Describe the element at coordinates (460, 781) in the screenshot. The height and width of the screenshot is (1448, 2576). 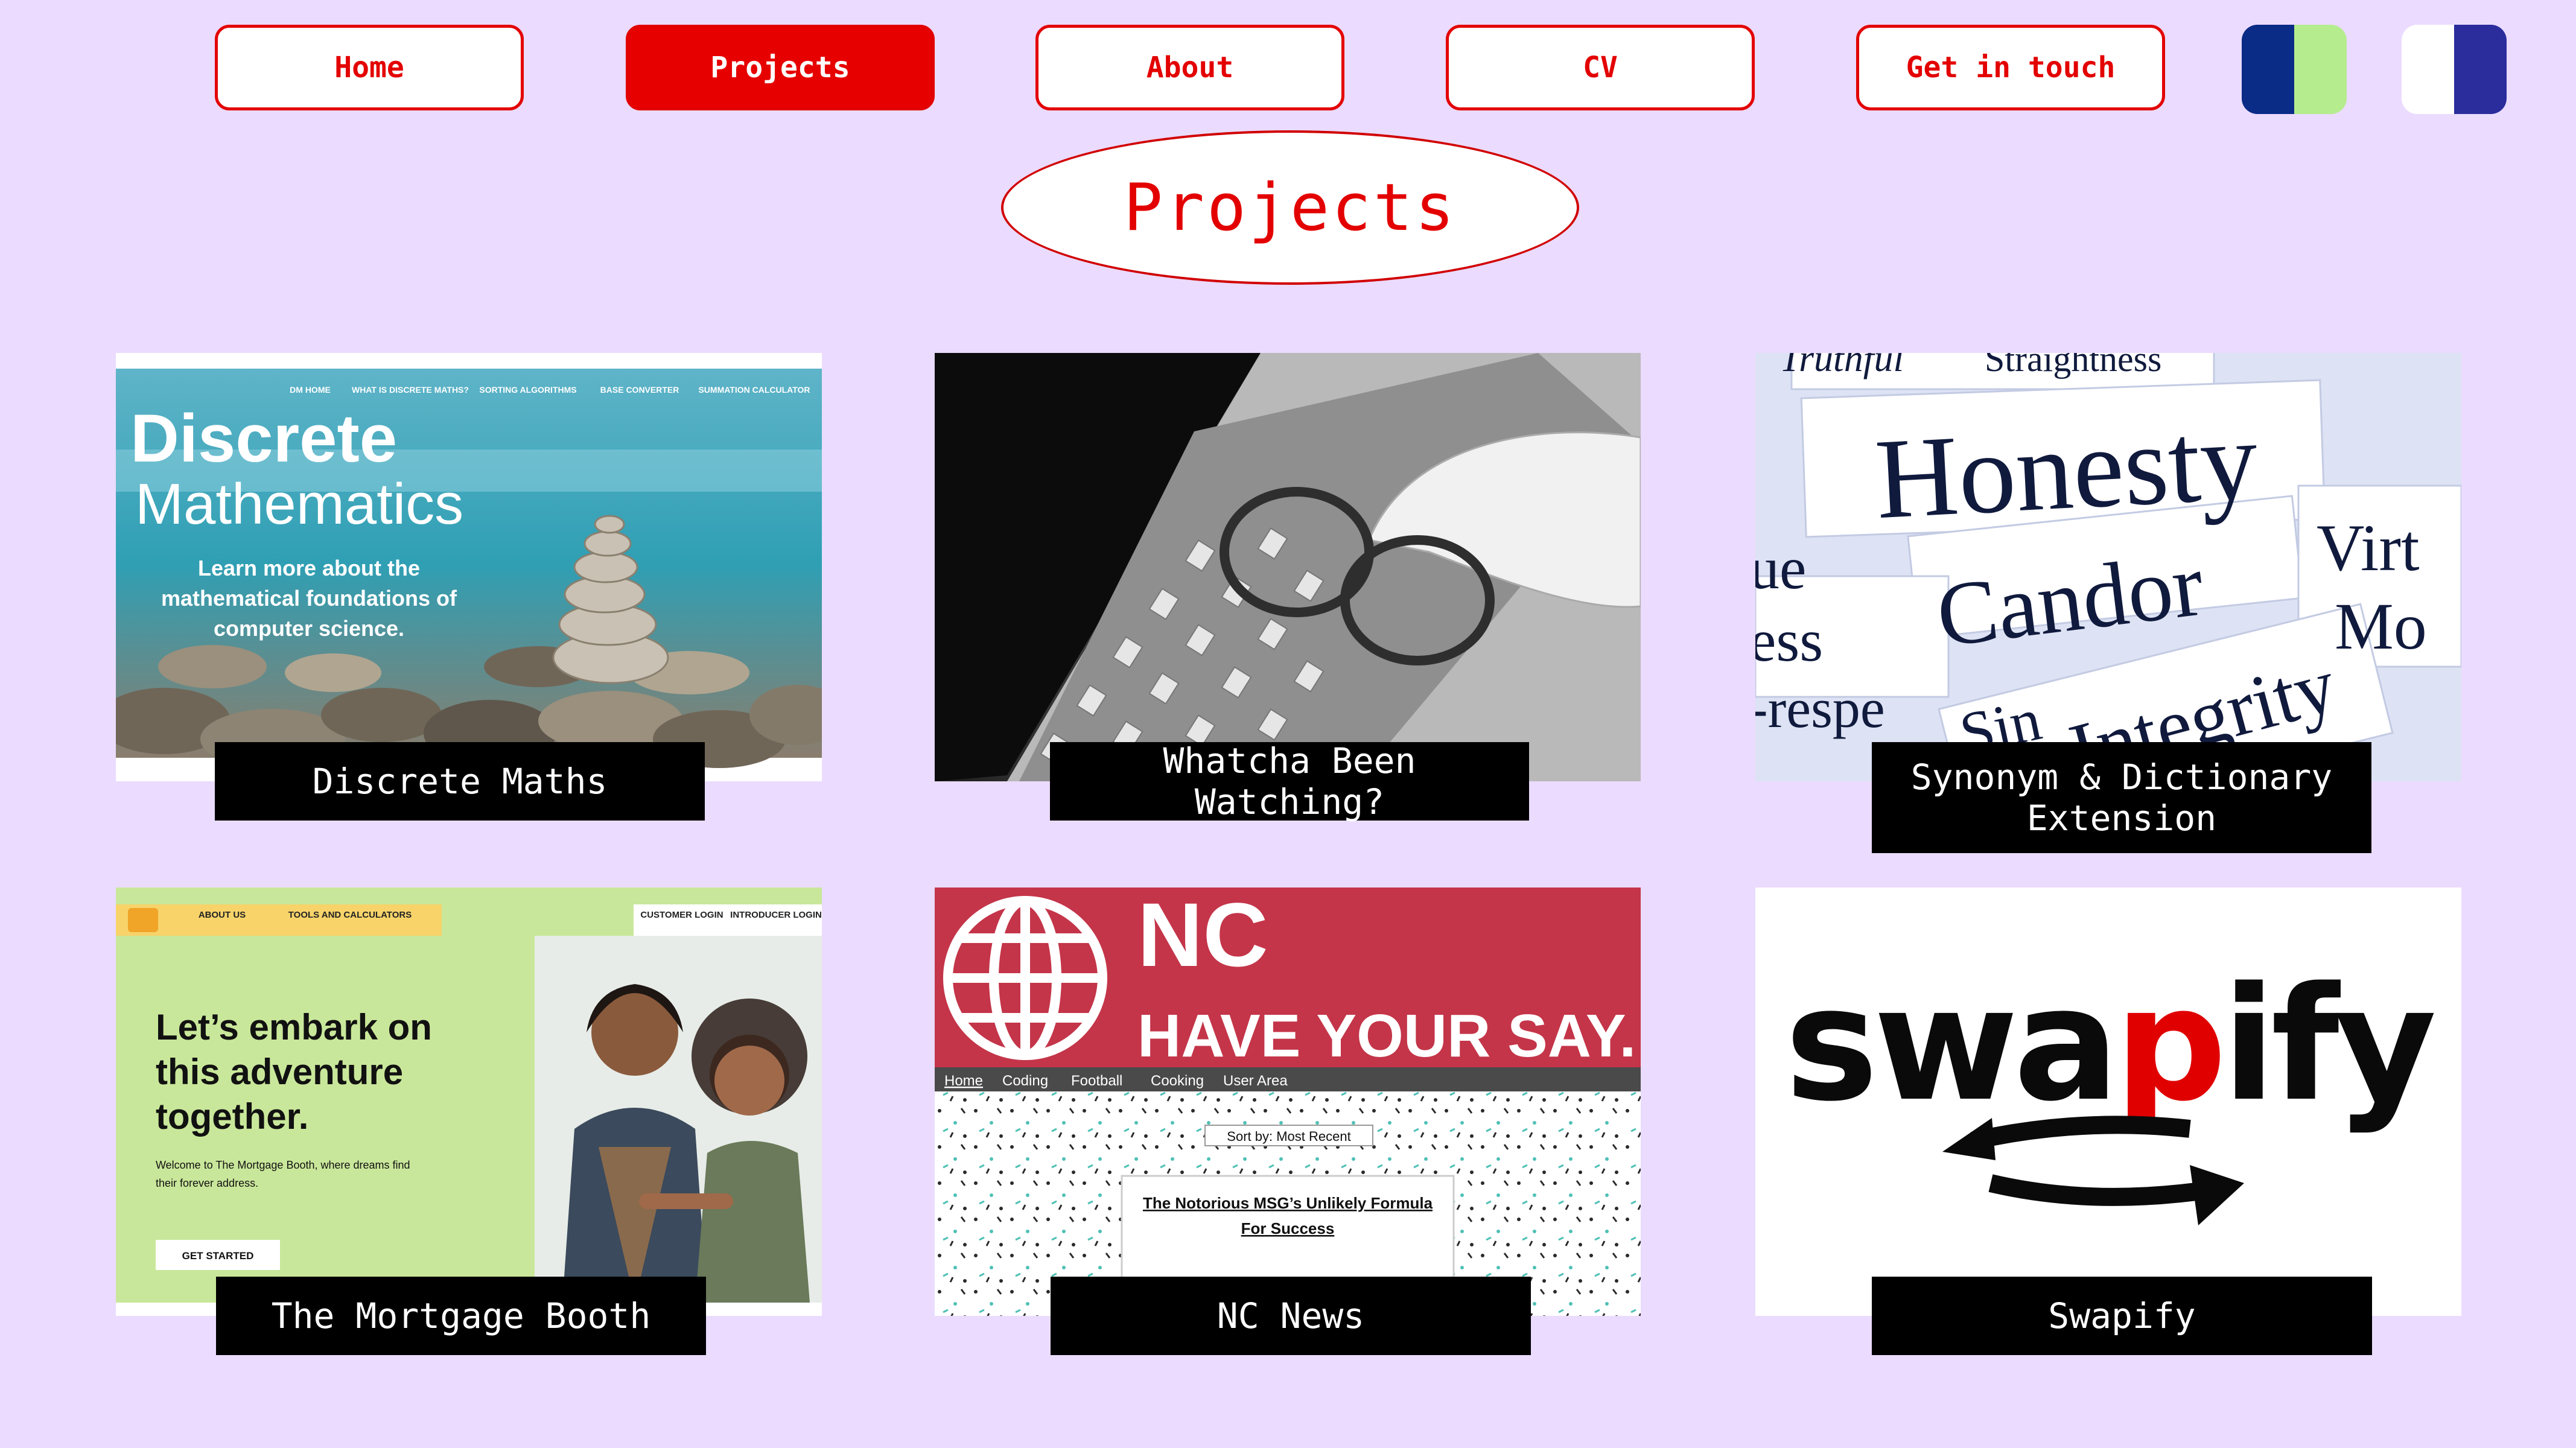
I see `project-caption: Discrete Maths` at that location.